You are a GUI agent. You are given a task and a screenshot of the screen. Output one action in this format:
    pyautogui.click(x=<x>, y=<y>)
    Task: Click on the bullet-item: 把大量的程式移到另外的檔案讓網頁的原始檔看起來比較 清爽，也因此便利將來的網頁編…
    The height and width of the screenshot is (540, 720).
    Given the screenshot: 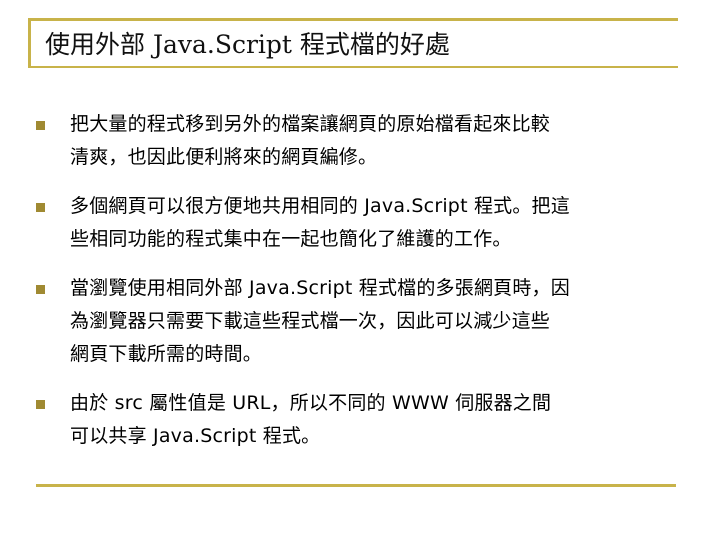 What is the action you would take?
    pyautogui.click(x=361, y=141)
    